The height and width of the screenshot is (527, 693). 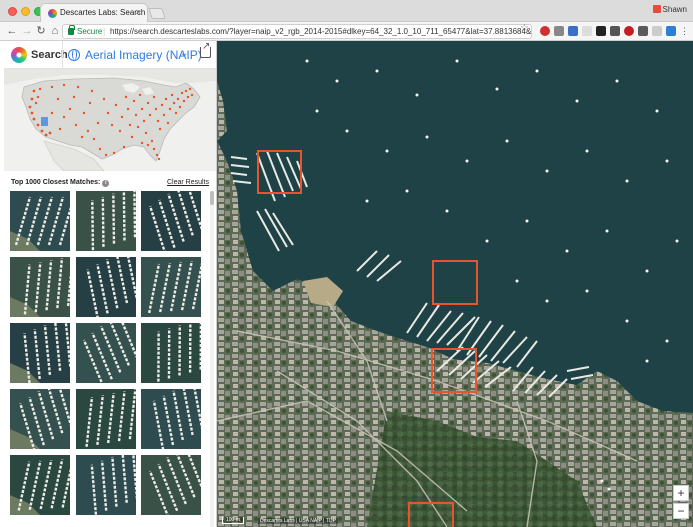 What do you see at coordinates (545, 31) in the screenshot?
I see `extension-red-icon` at bounding box center [545, 31].